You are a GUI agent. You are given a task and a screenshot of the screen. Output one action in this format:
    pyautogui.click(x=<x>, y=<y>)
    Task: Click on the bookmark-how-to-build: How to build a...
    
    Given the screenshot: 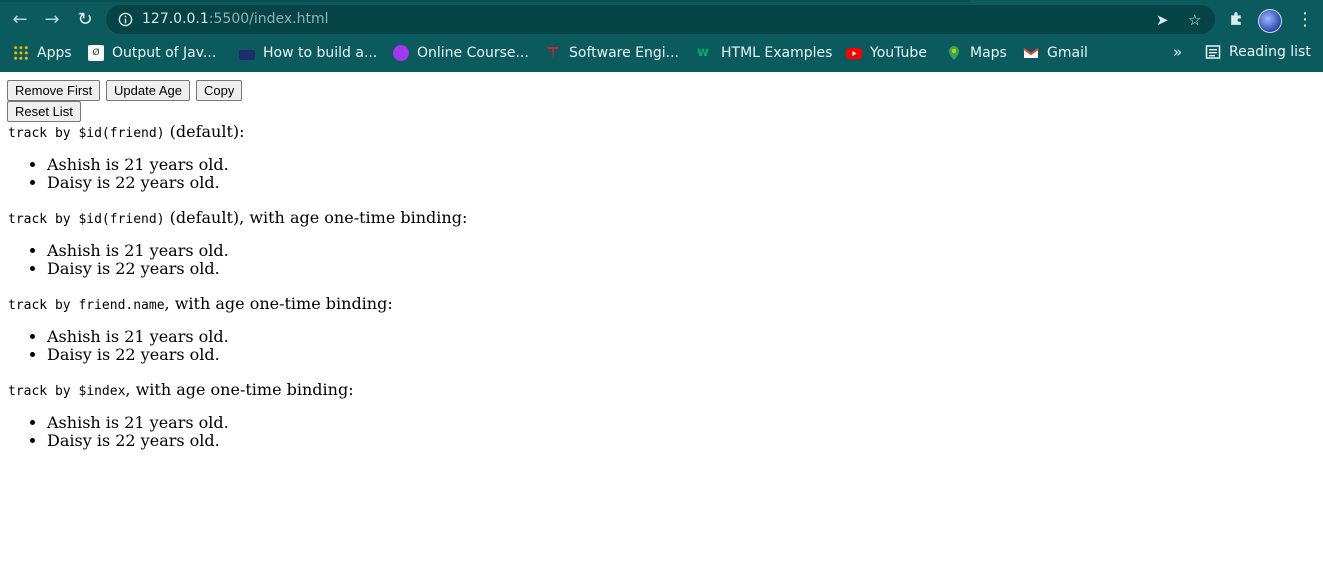 What is the action you would take?
    pyautogui.click(x=308, y=53)
    